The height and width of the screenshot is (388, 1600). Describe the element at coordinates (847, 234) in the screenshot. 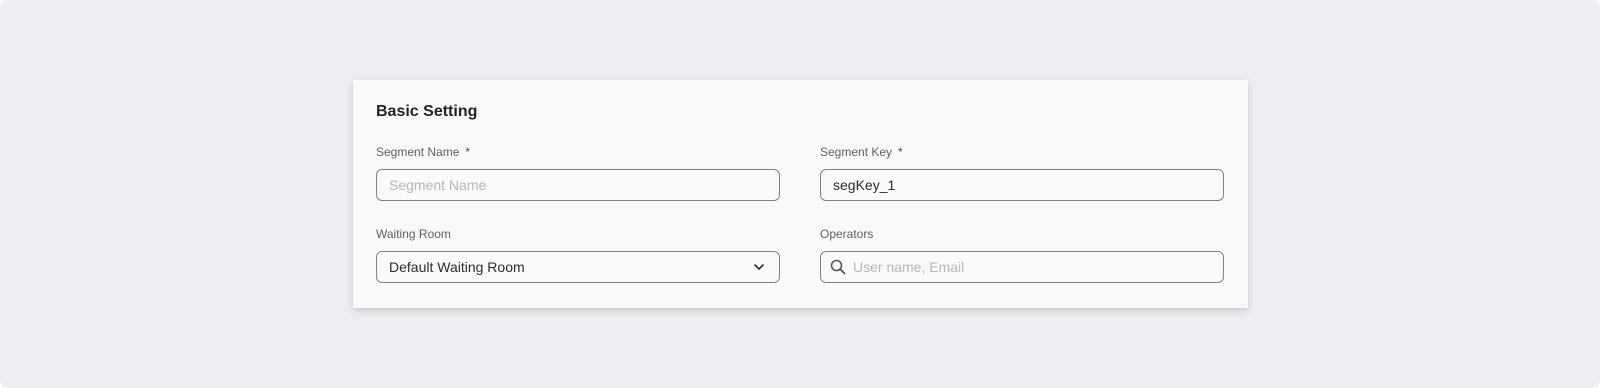

I see `operators-label: Operators` at that location.